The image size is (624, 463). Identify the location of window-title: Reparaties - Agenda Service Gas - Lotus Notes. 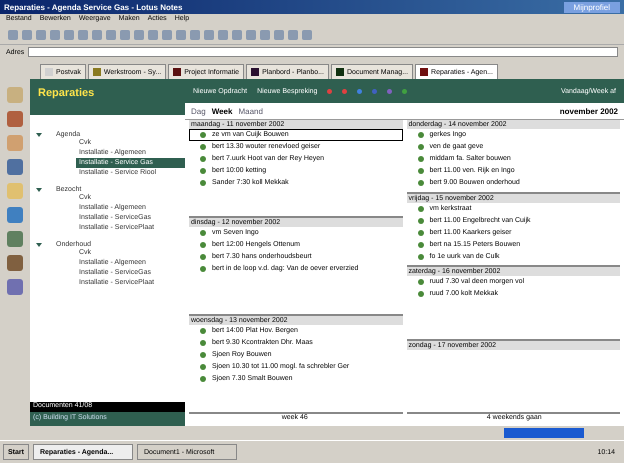
(93, 7).